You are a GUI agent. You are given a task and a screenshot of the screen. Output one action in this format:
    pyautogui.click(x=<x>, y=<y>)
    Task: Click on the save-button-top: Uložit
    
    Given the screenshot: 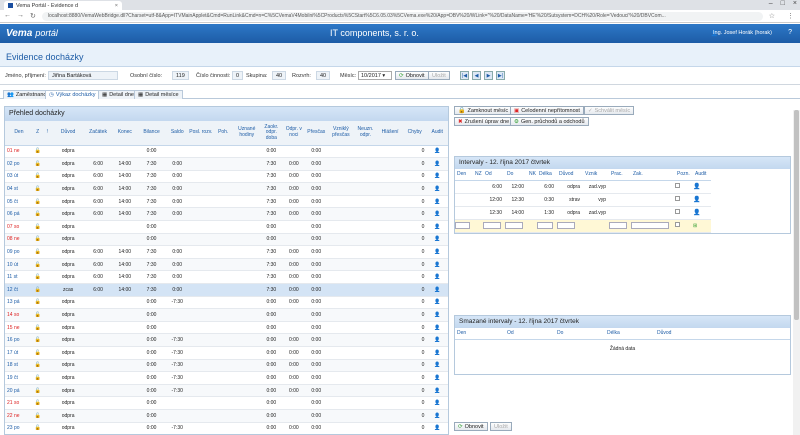 What is the action you would take?
    pyautogui.click(x=439, y=75)
    